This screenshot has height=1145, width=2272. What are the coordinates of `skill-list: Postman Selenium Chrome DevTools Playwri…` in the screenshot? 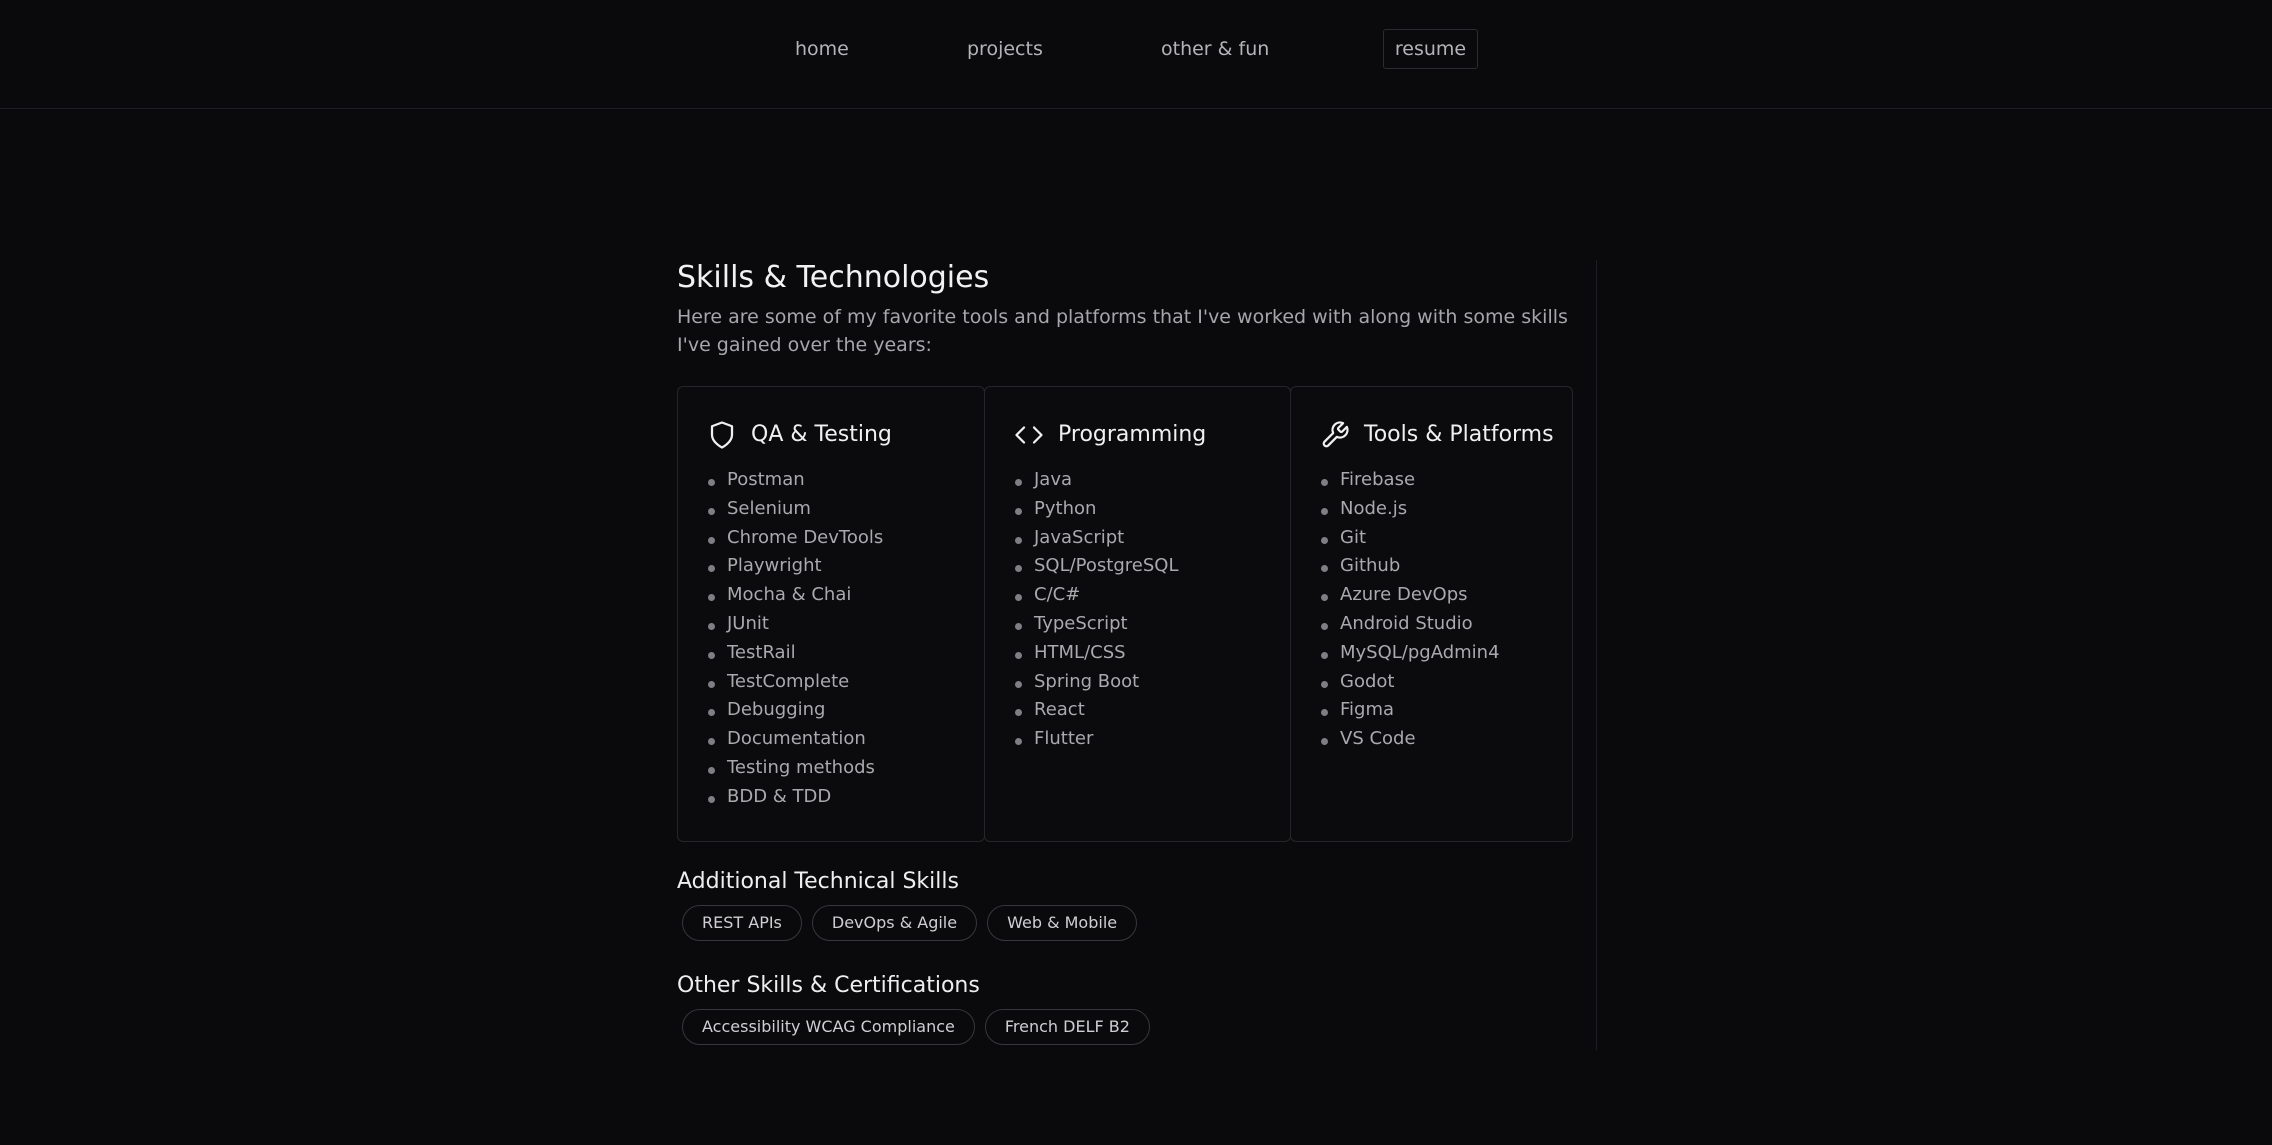 It's located at (795, 639).